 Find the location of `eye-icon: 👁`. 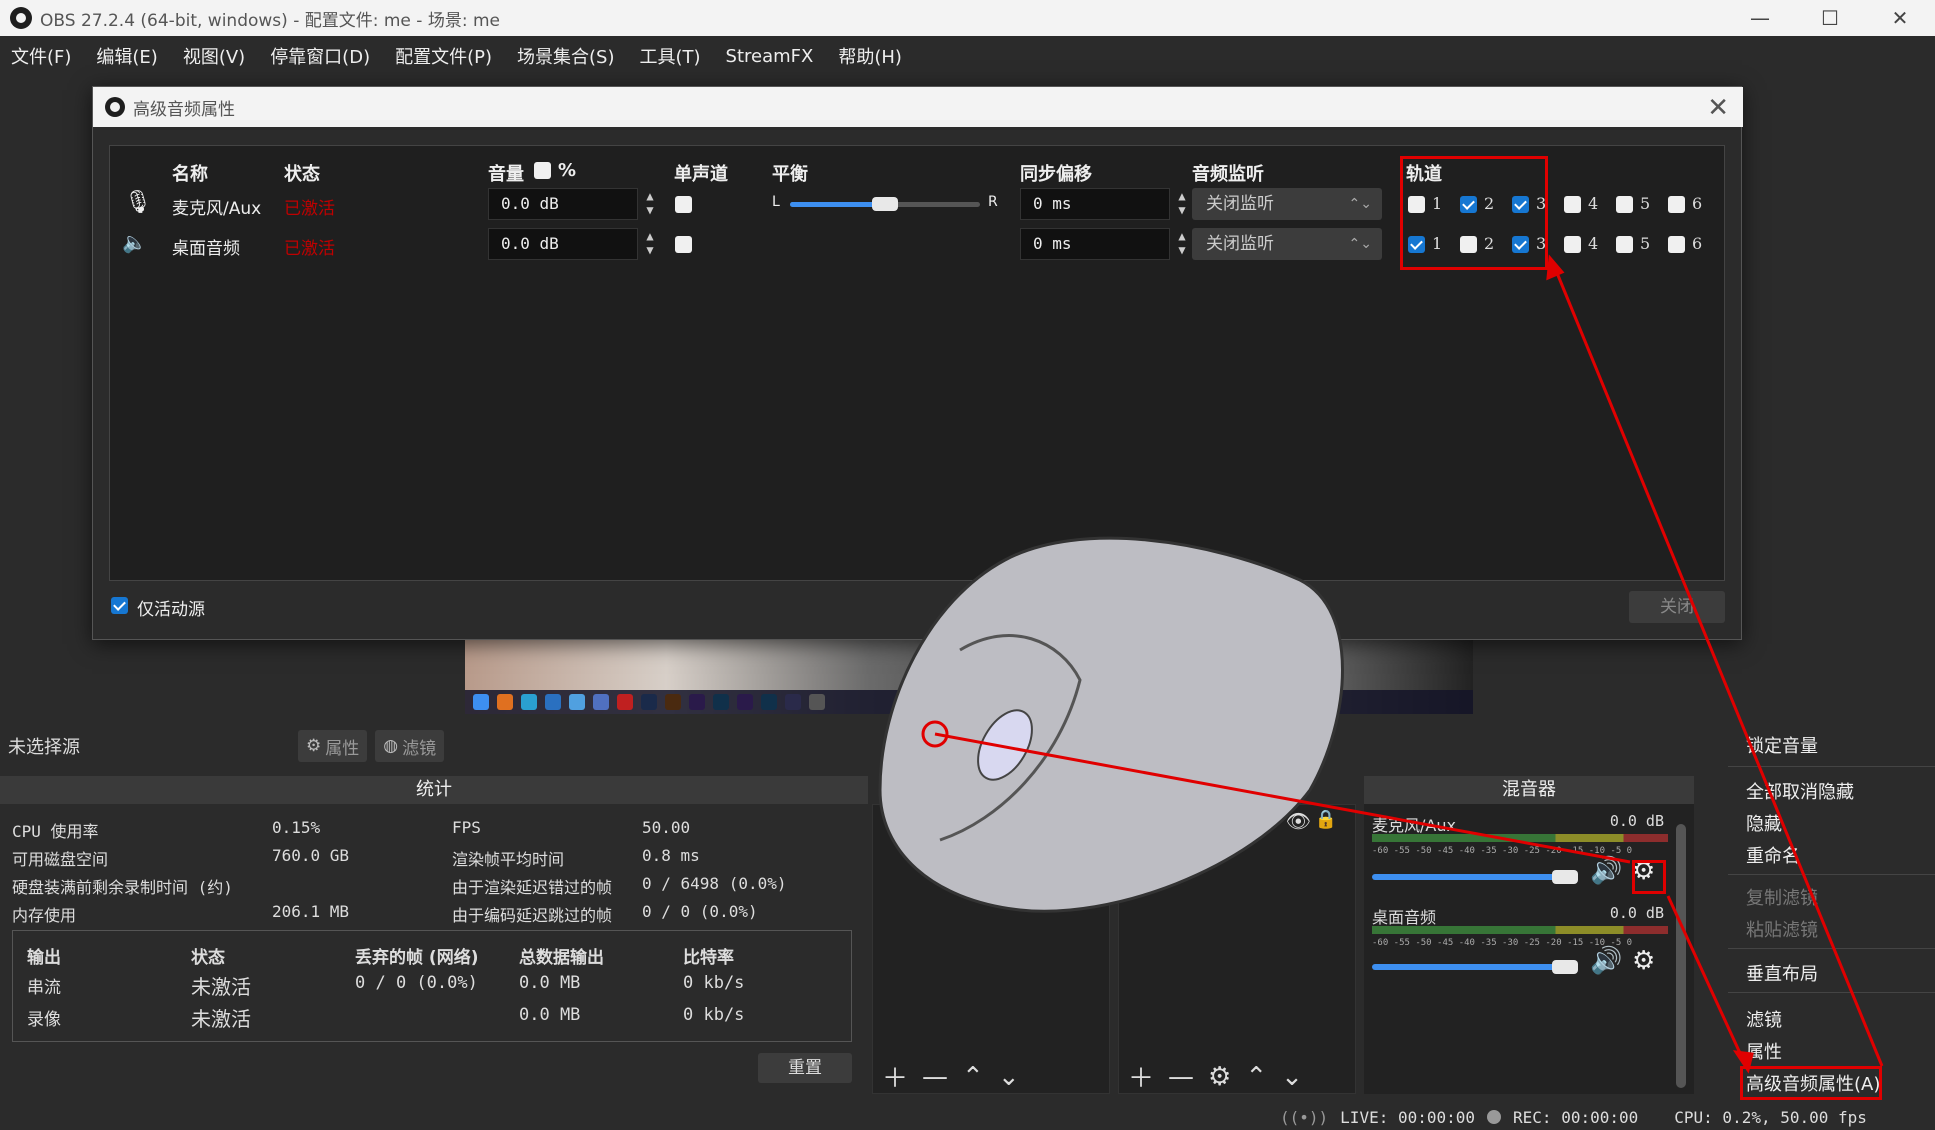

eye-icon: 👁 is located at coordinates (1298, 821).